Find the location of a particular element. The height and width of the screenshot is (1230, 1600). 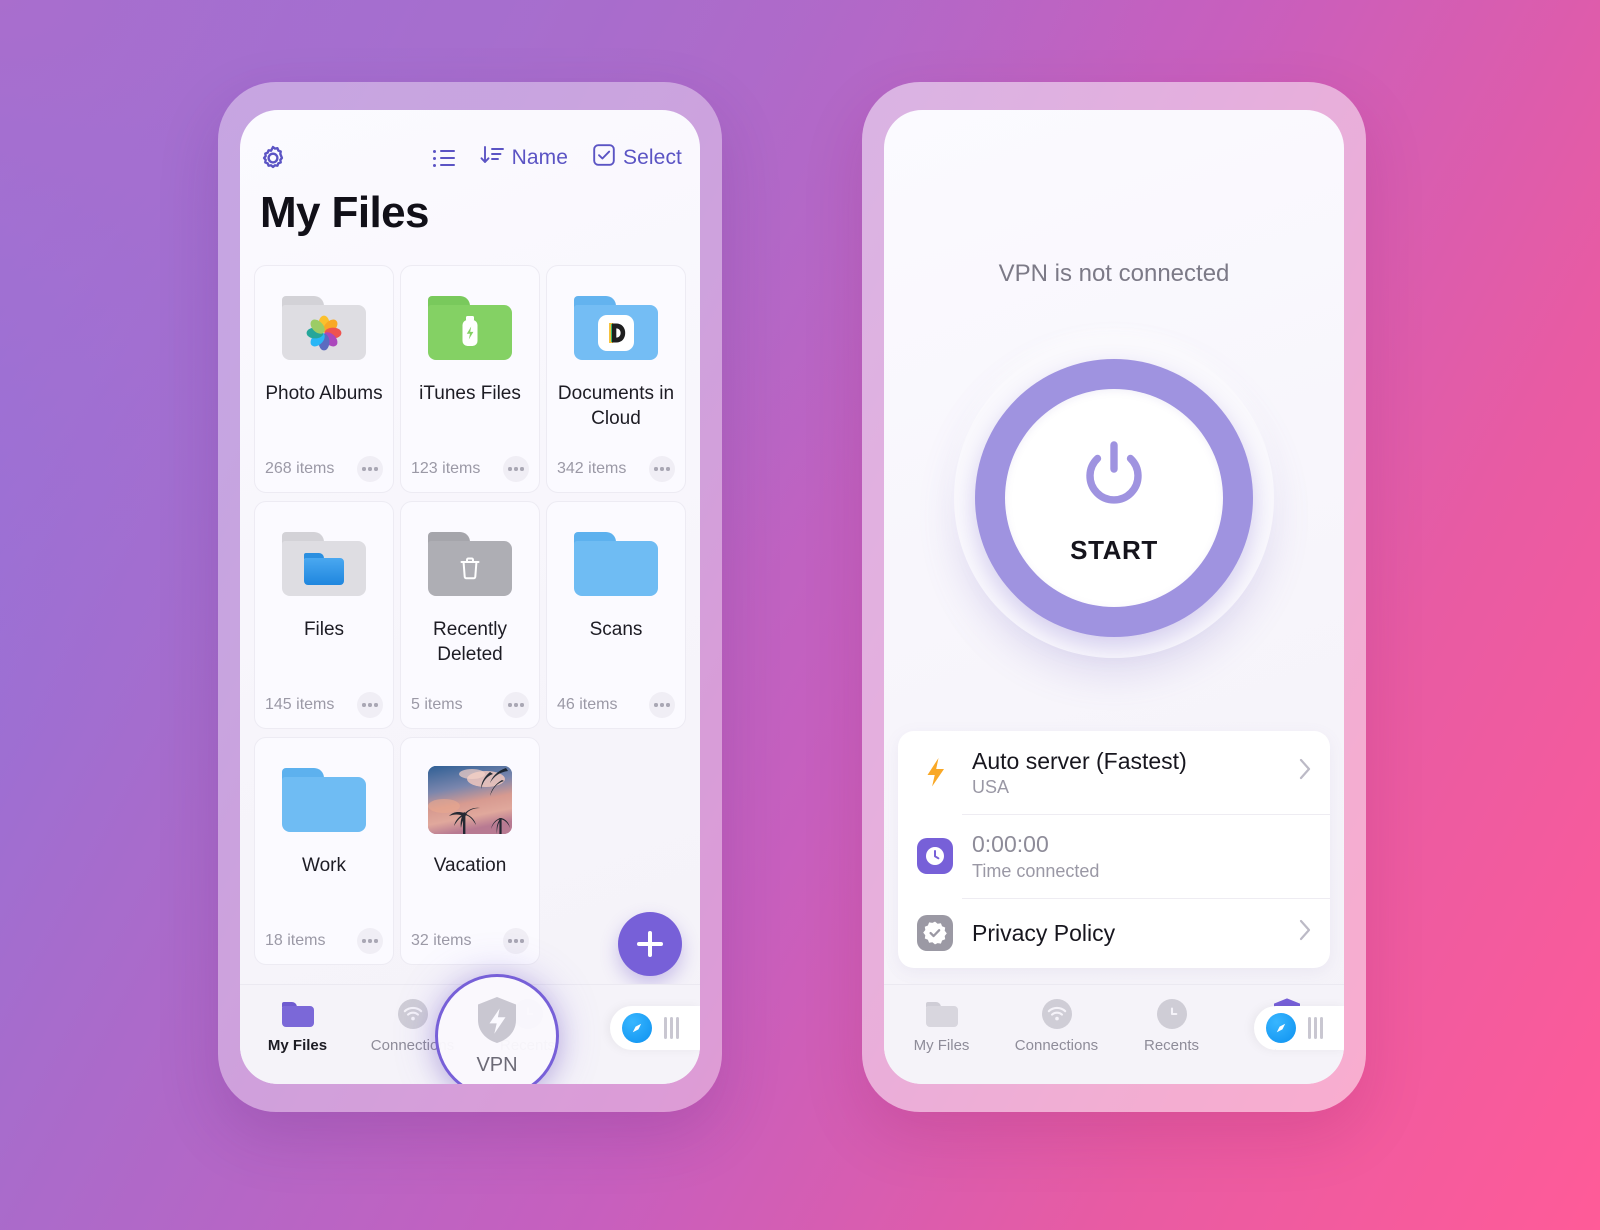

file-card-recently-deleted: Recently Deleted 5 items is located at coordinates (470, 615).